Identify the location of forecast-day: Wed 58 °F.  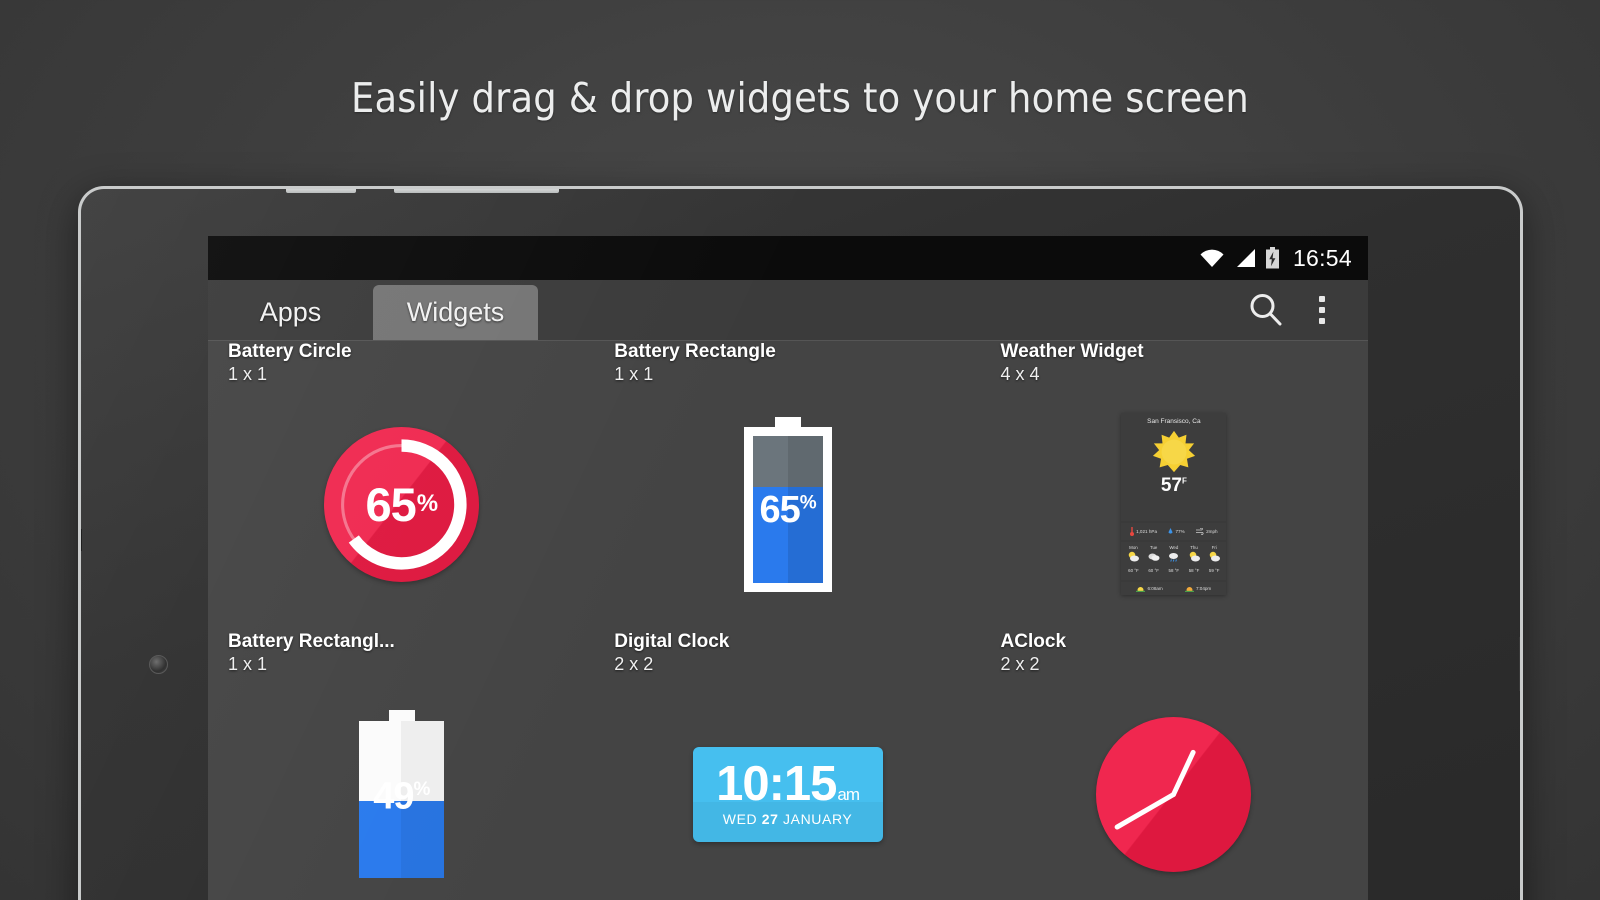
(1173, 561).